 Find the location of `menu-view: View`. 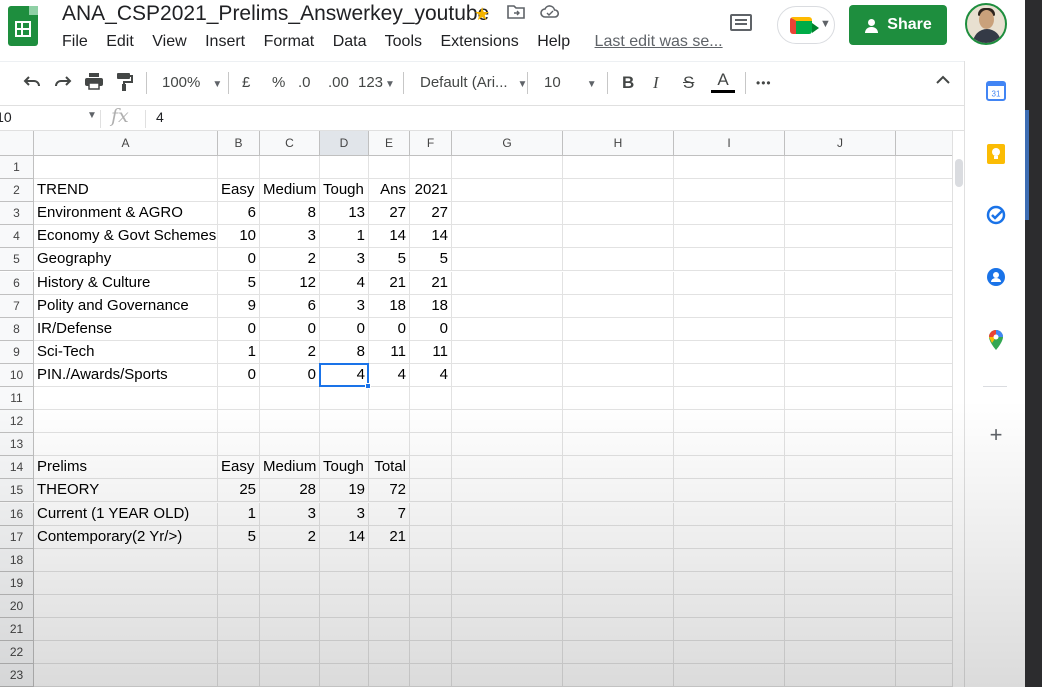

menu-view: View is located at coordinates (169, 41).